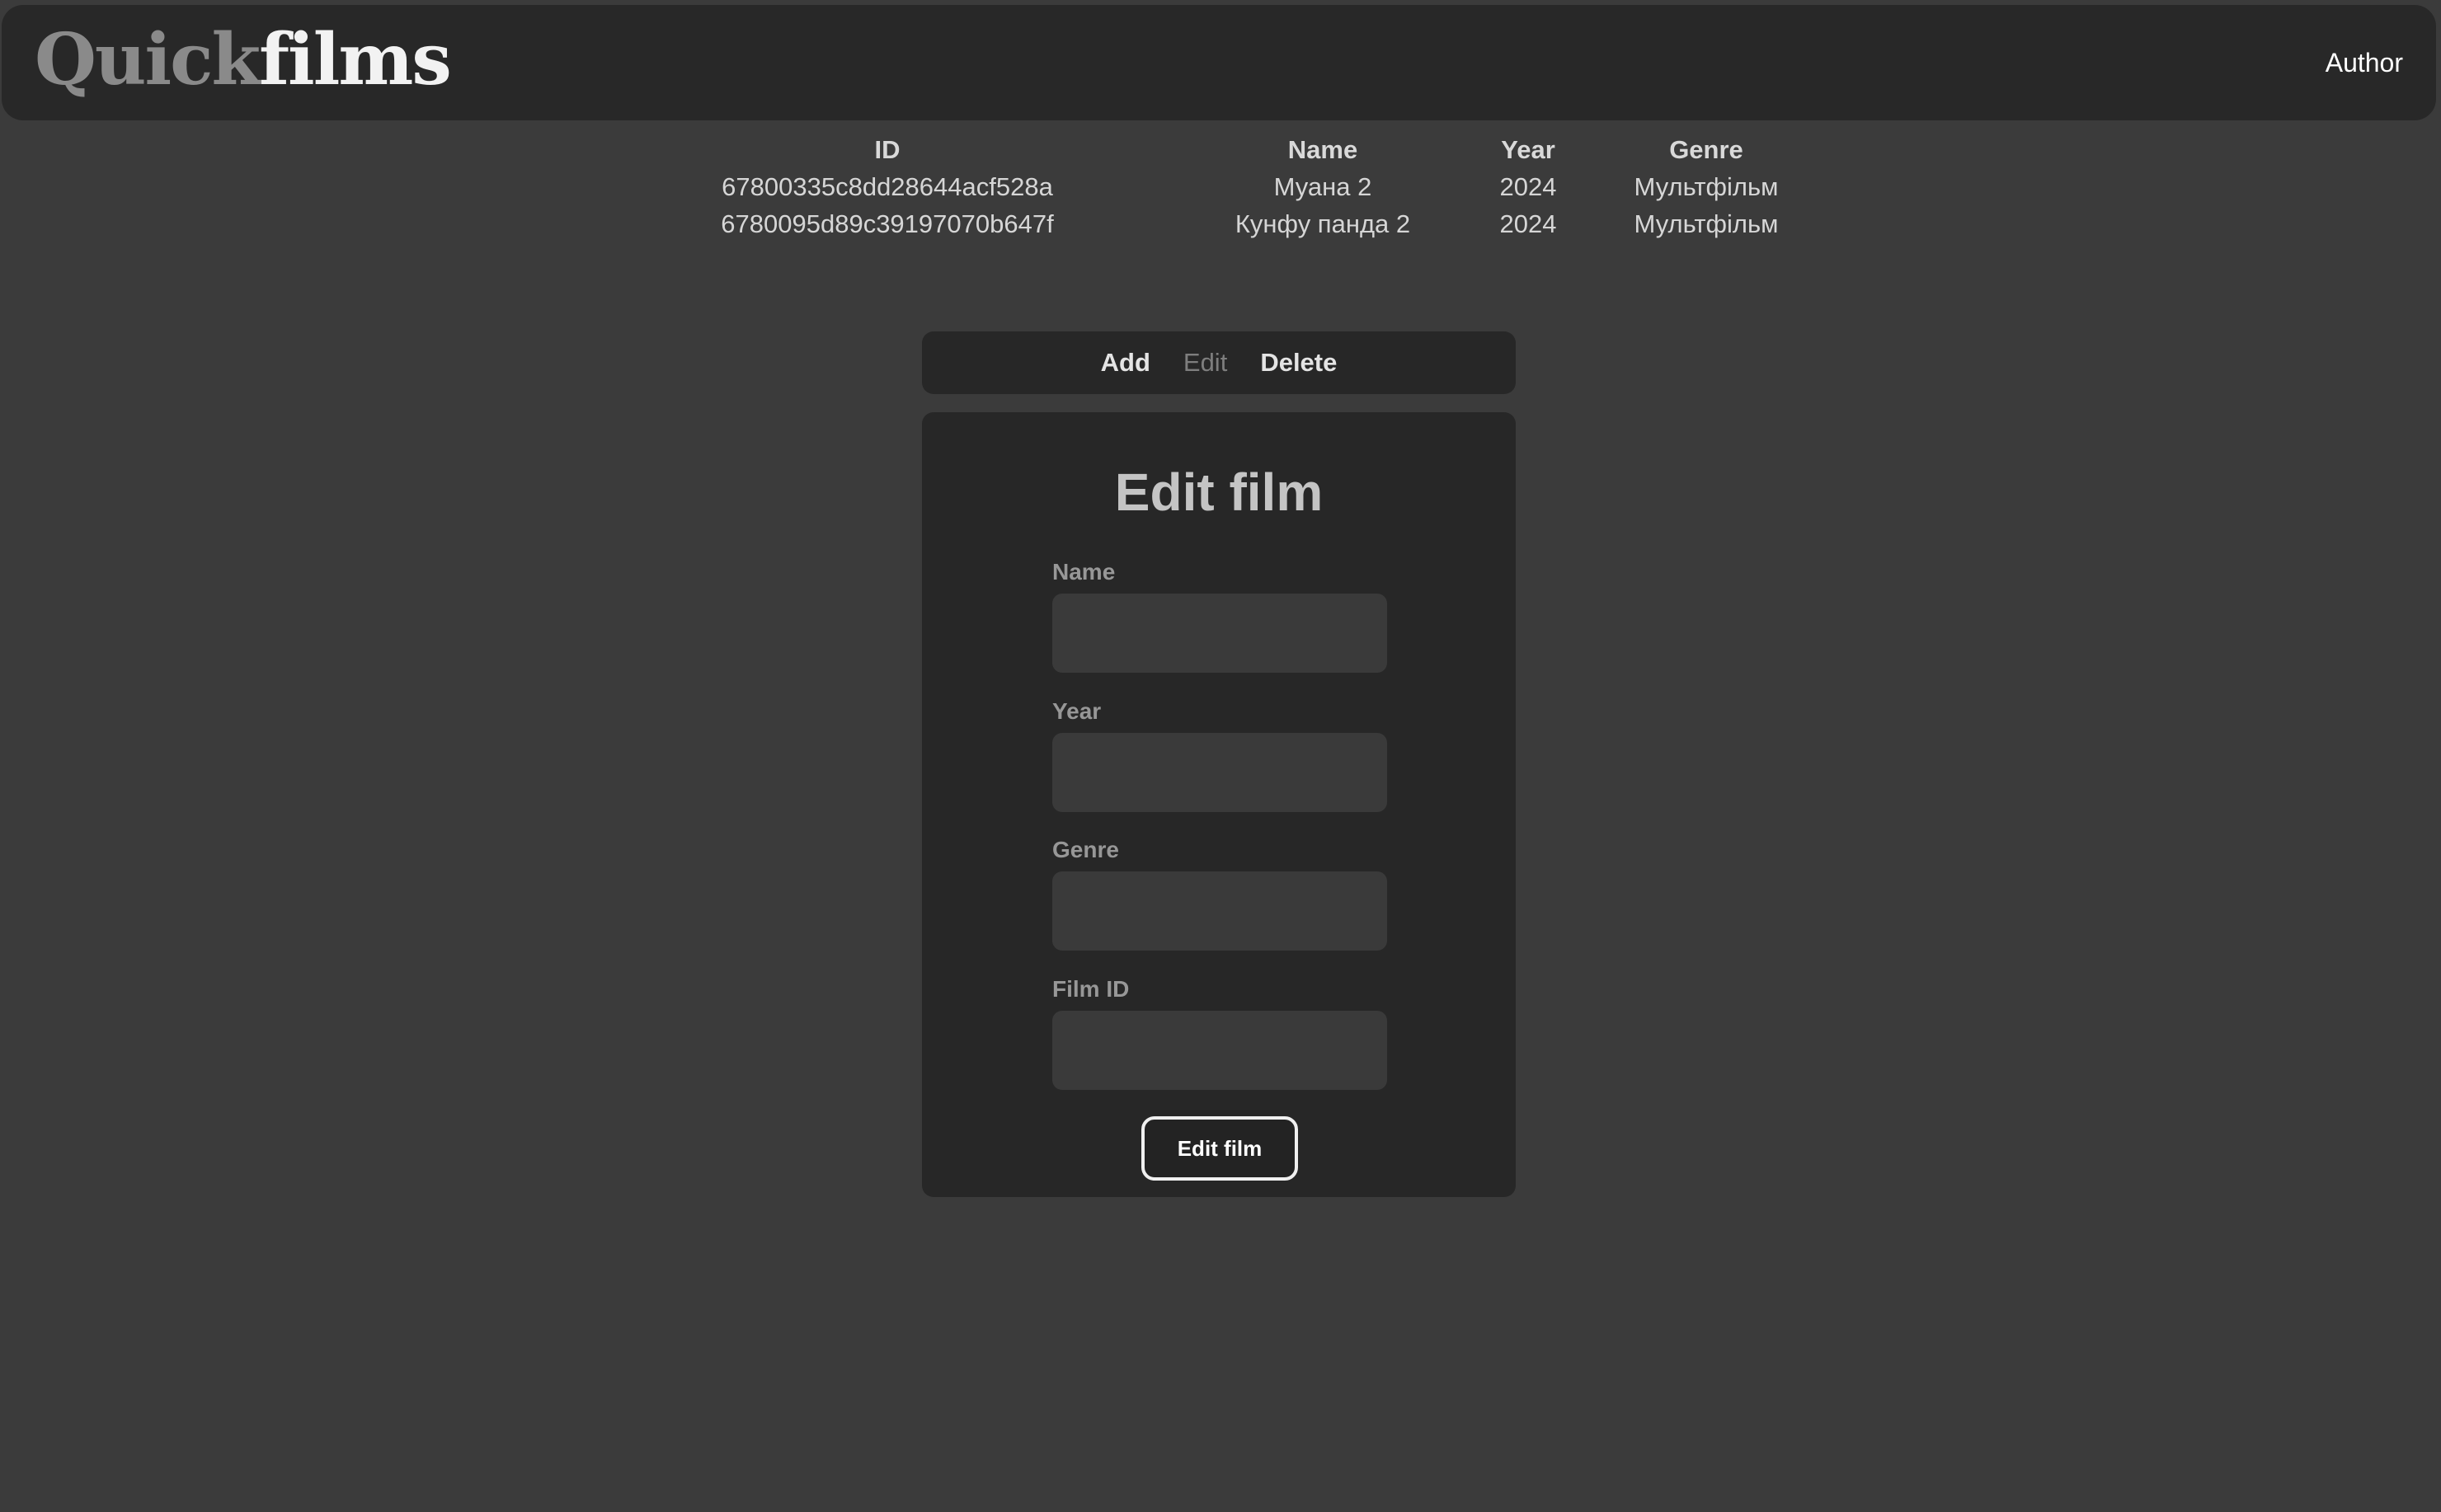 The width and height of the screenshot is (2441, 1512). I want to click on year-input, so click(1219, 773).